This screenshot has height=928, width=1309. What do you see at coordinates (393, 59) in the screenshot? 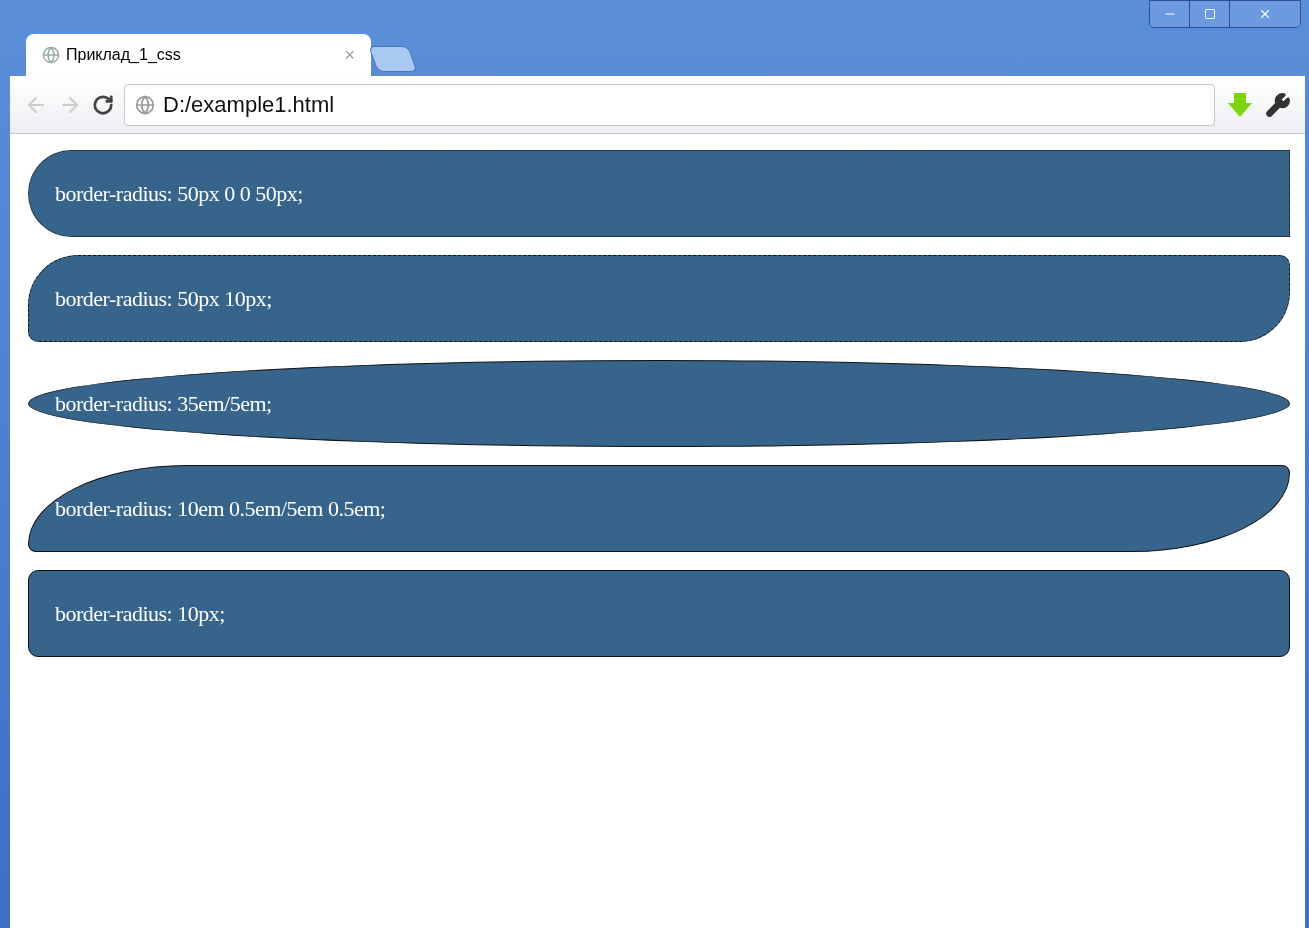
I see `new-tab-button` at bounding box center [393, 59].